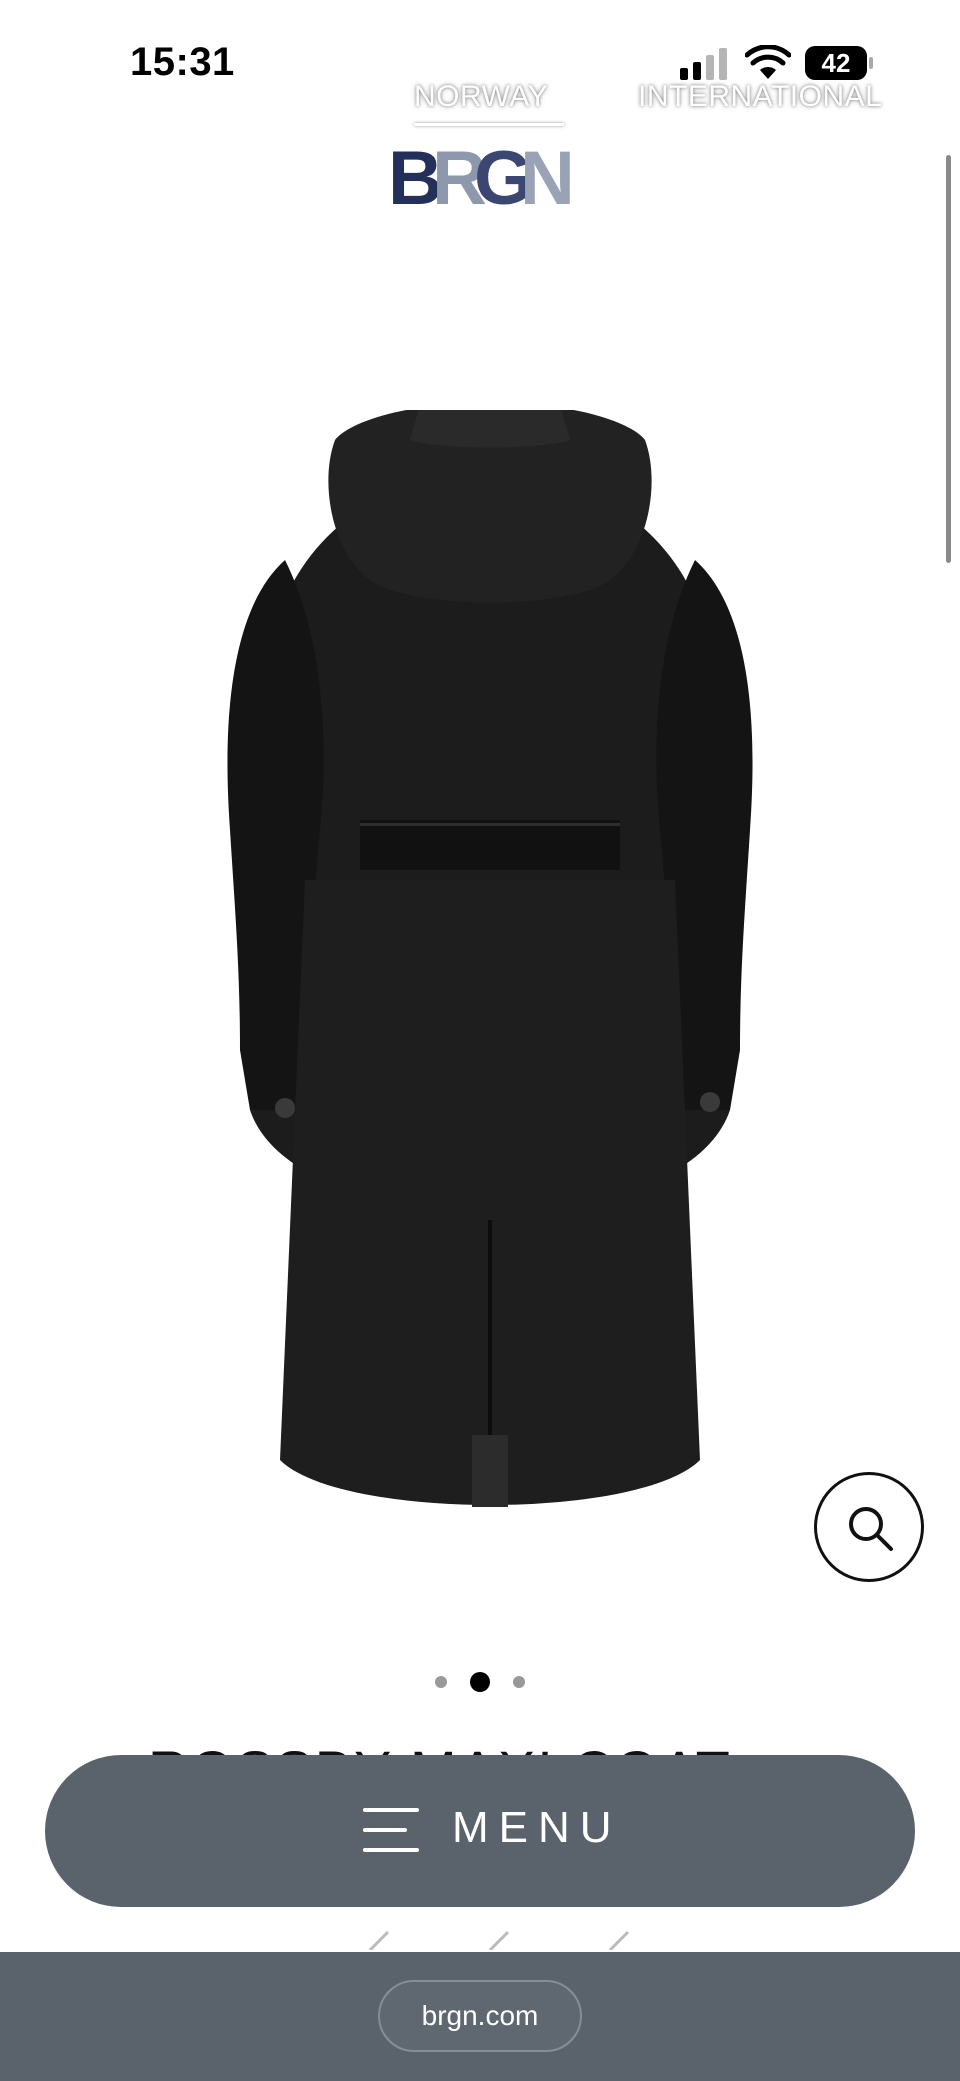 The image size is (960, 2081). I want to click on page-scrollbar, so click(948, 359).